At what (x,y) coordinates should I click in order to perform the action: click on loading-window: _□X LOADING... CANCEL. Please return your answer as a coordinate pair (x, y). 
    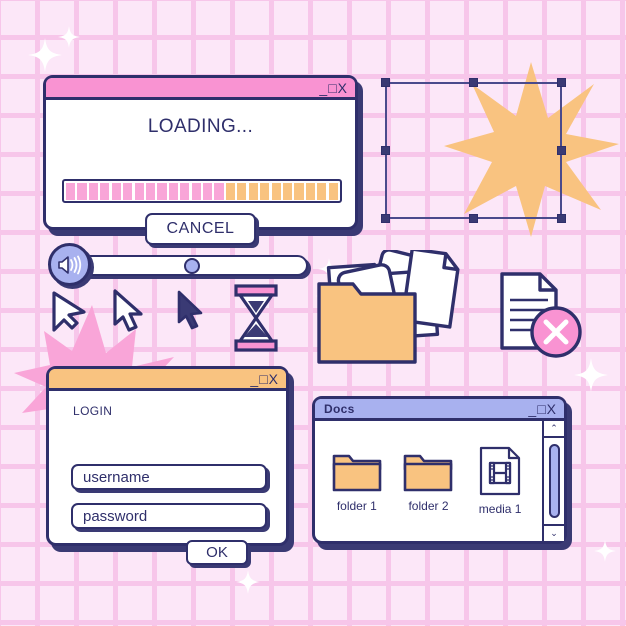
    Looking at the image, I should click on (200, 160).